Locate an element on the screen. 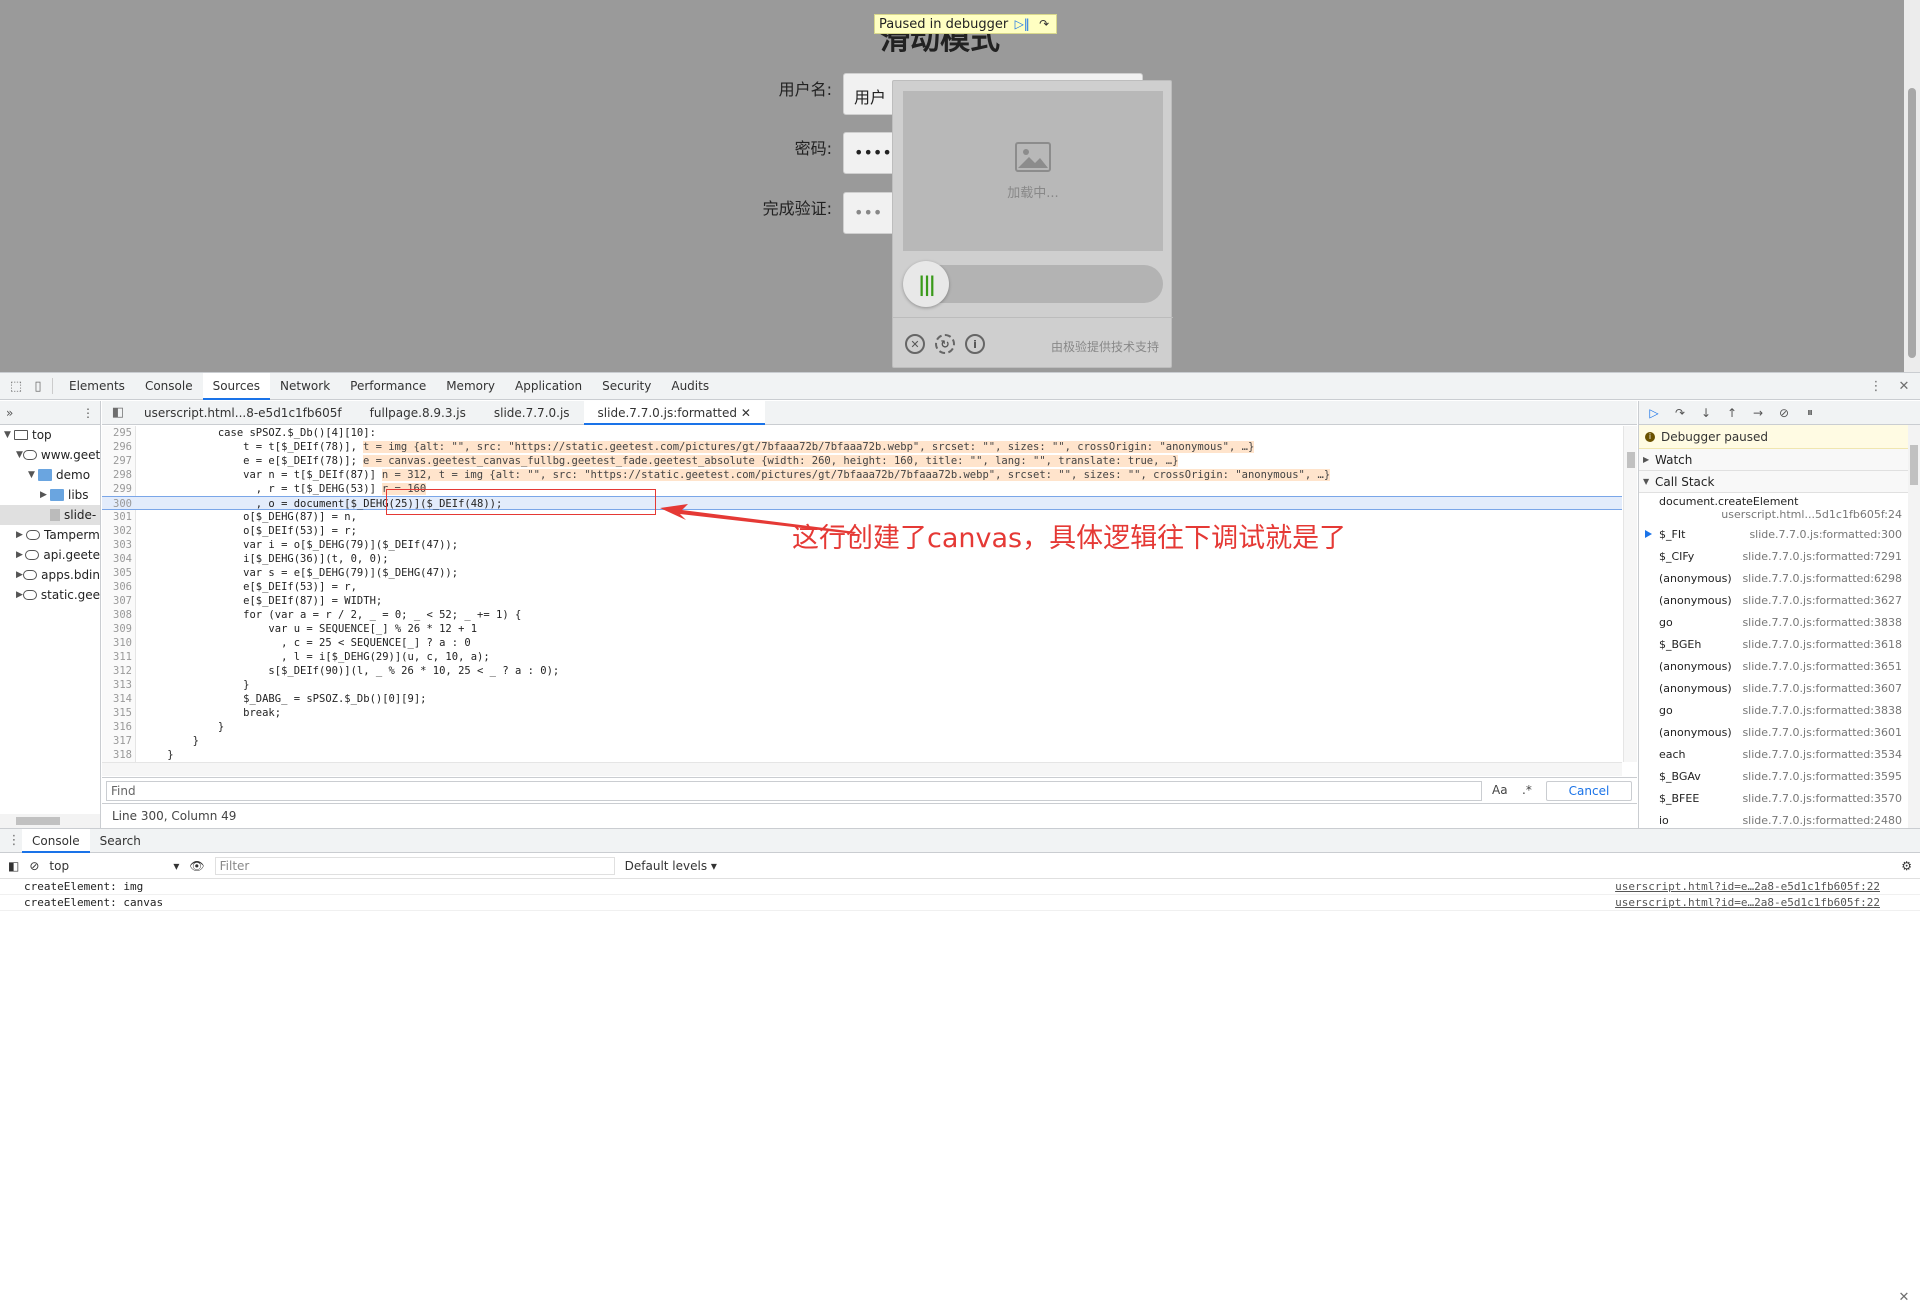 The image size is (1920, 1305). call-stack-frame: each slide.7.7.0.js:formatted:3534 is located at coordinates (1779, 754).